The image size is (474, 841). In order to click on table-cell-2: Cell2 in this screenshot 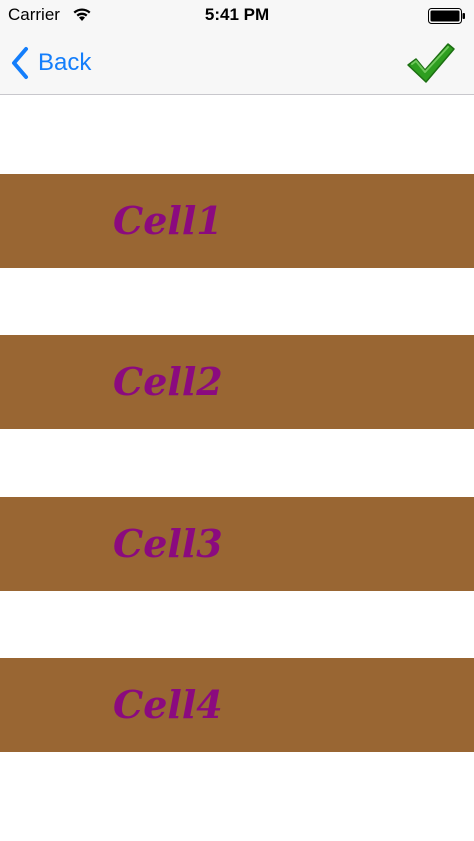, I will do `click(237, 382)`.